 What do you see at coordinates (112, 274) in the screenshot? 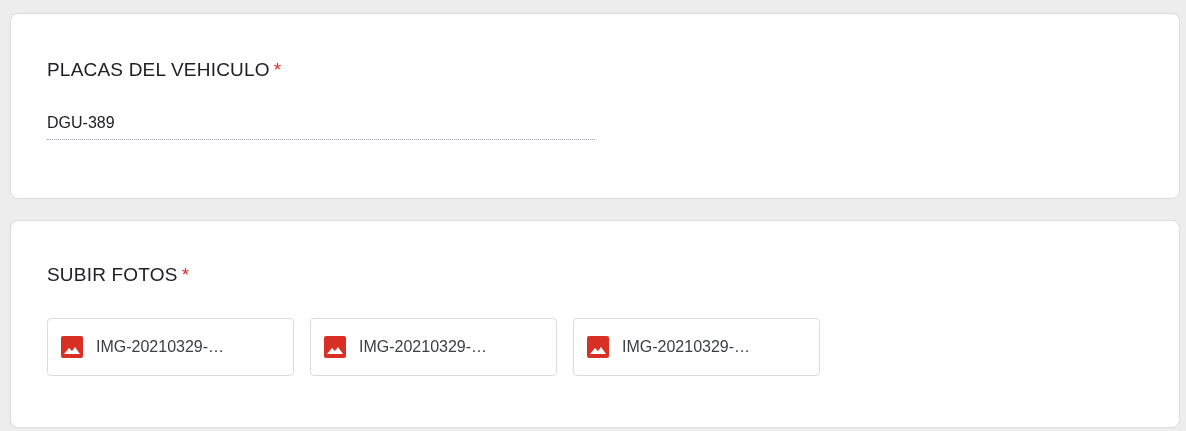
I see `question-title: SUBIR FOTOS` at bounding box center [112, 274].